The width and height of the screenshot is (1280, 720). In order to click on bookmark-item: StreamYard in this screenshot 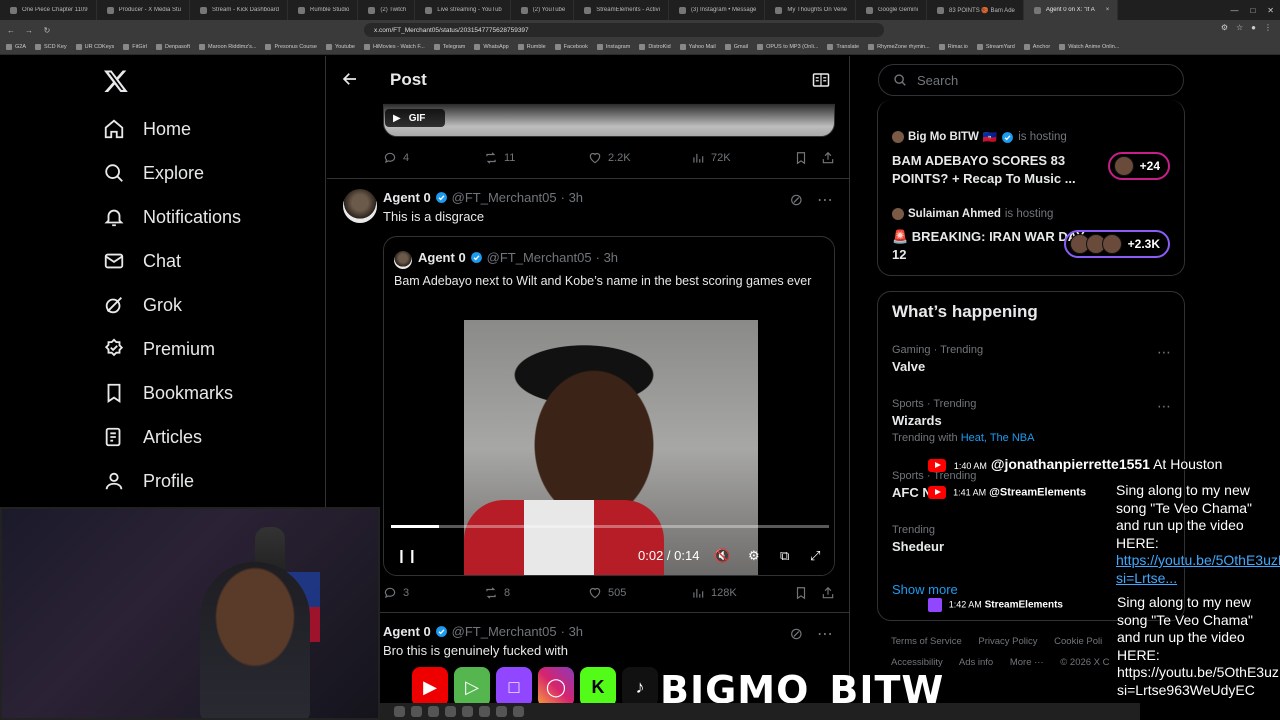, I will do `click(995, 47)`.